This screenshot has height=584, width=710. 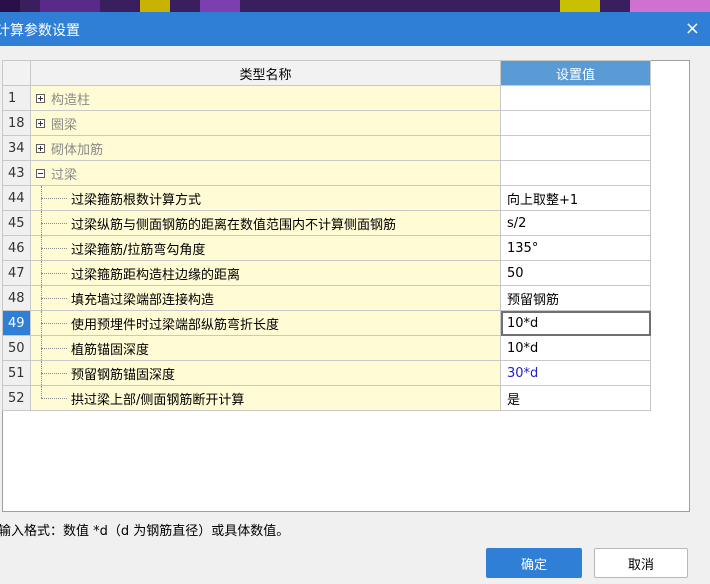 What do you see at coordinates (64, 175) in the screenshot?
I see `category-label: 过梁` at bounding box center [64, 175].